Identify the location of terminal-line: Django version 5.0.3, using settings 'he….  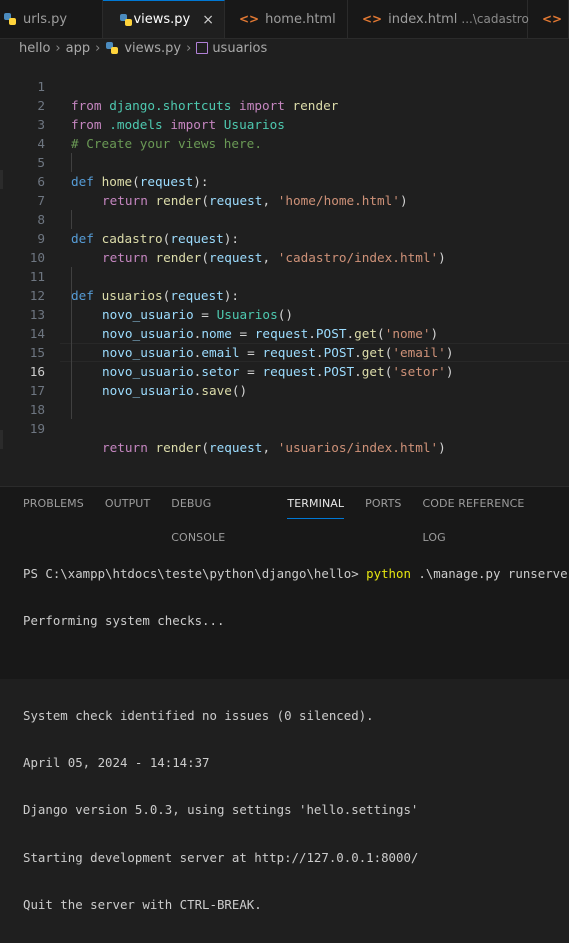
(221, 810).